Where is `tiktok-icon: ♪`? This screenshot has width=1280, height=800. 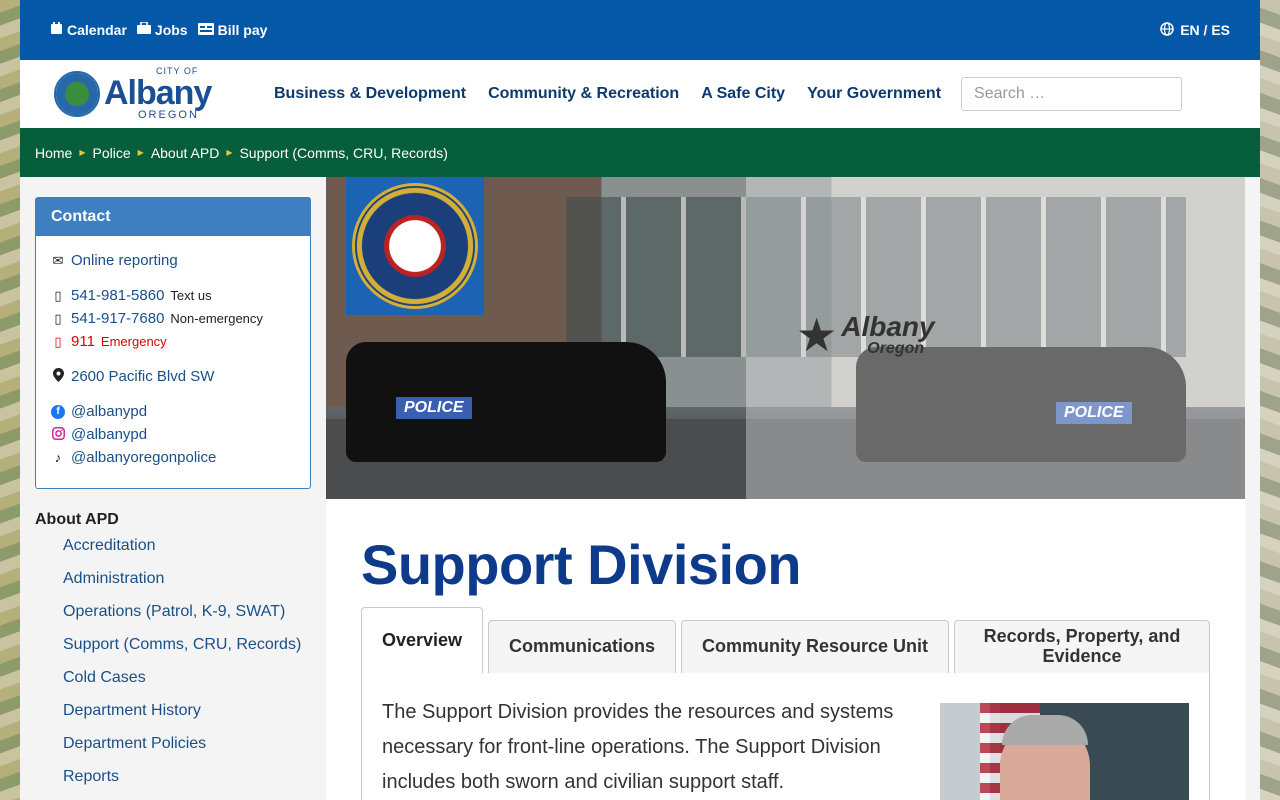
tiktok-icon: ♪ is located at coordinates (58, 457).